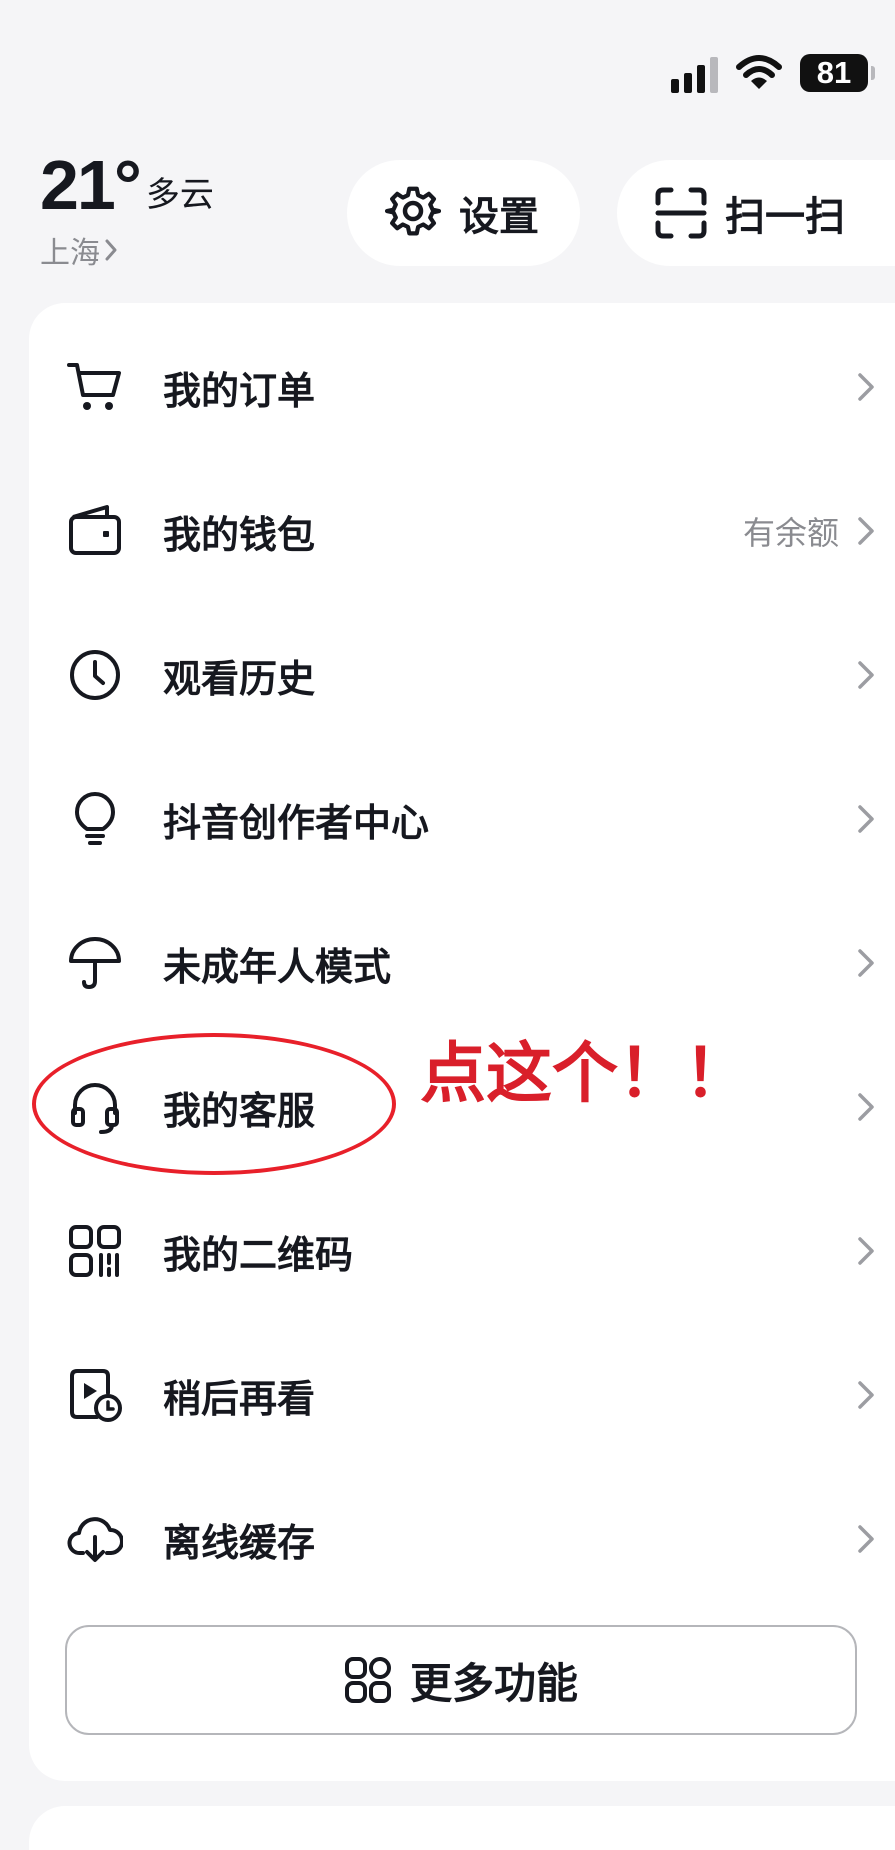  I want to click on status-bar: 81, so click(773, 73).